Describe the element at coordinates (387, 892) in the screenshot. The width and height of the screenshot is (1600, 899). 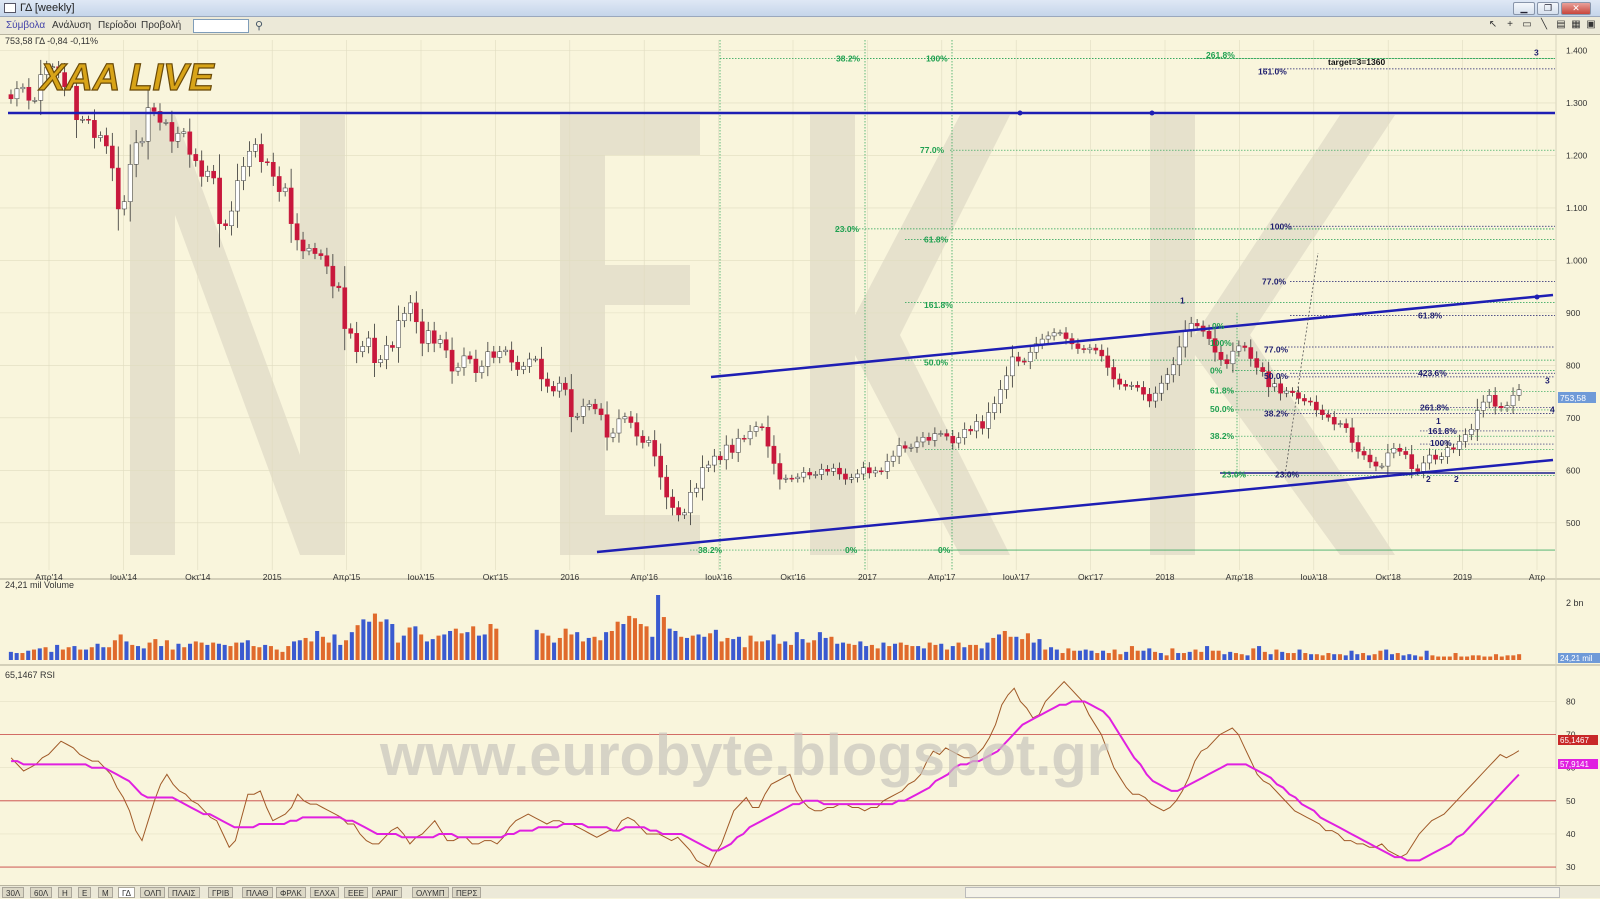
I see `tab-13: ΑΡΑΙΓ` at that location.